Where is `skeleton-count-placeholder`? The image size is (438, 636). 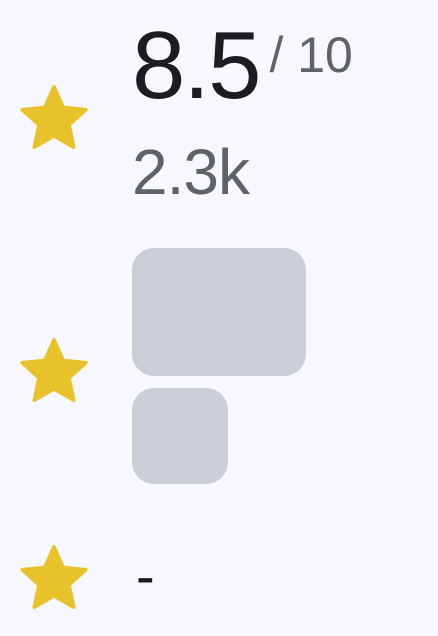 skeleton-count-placeholder is located at coordinates (180, 436).